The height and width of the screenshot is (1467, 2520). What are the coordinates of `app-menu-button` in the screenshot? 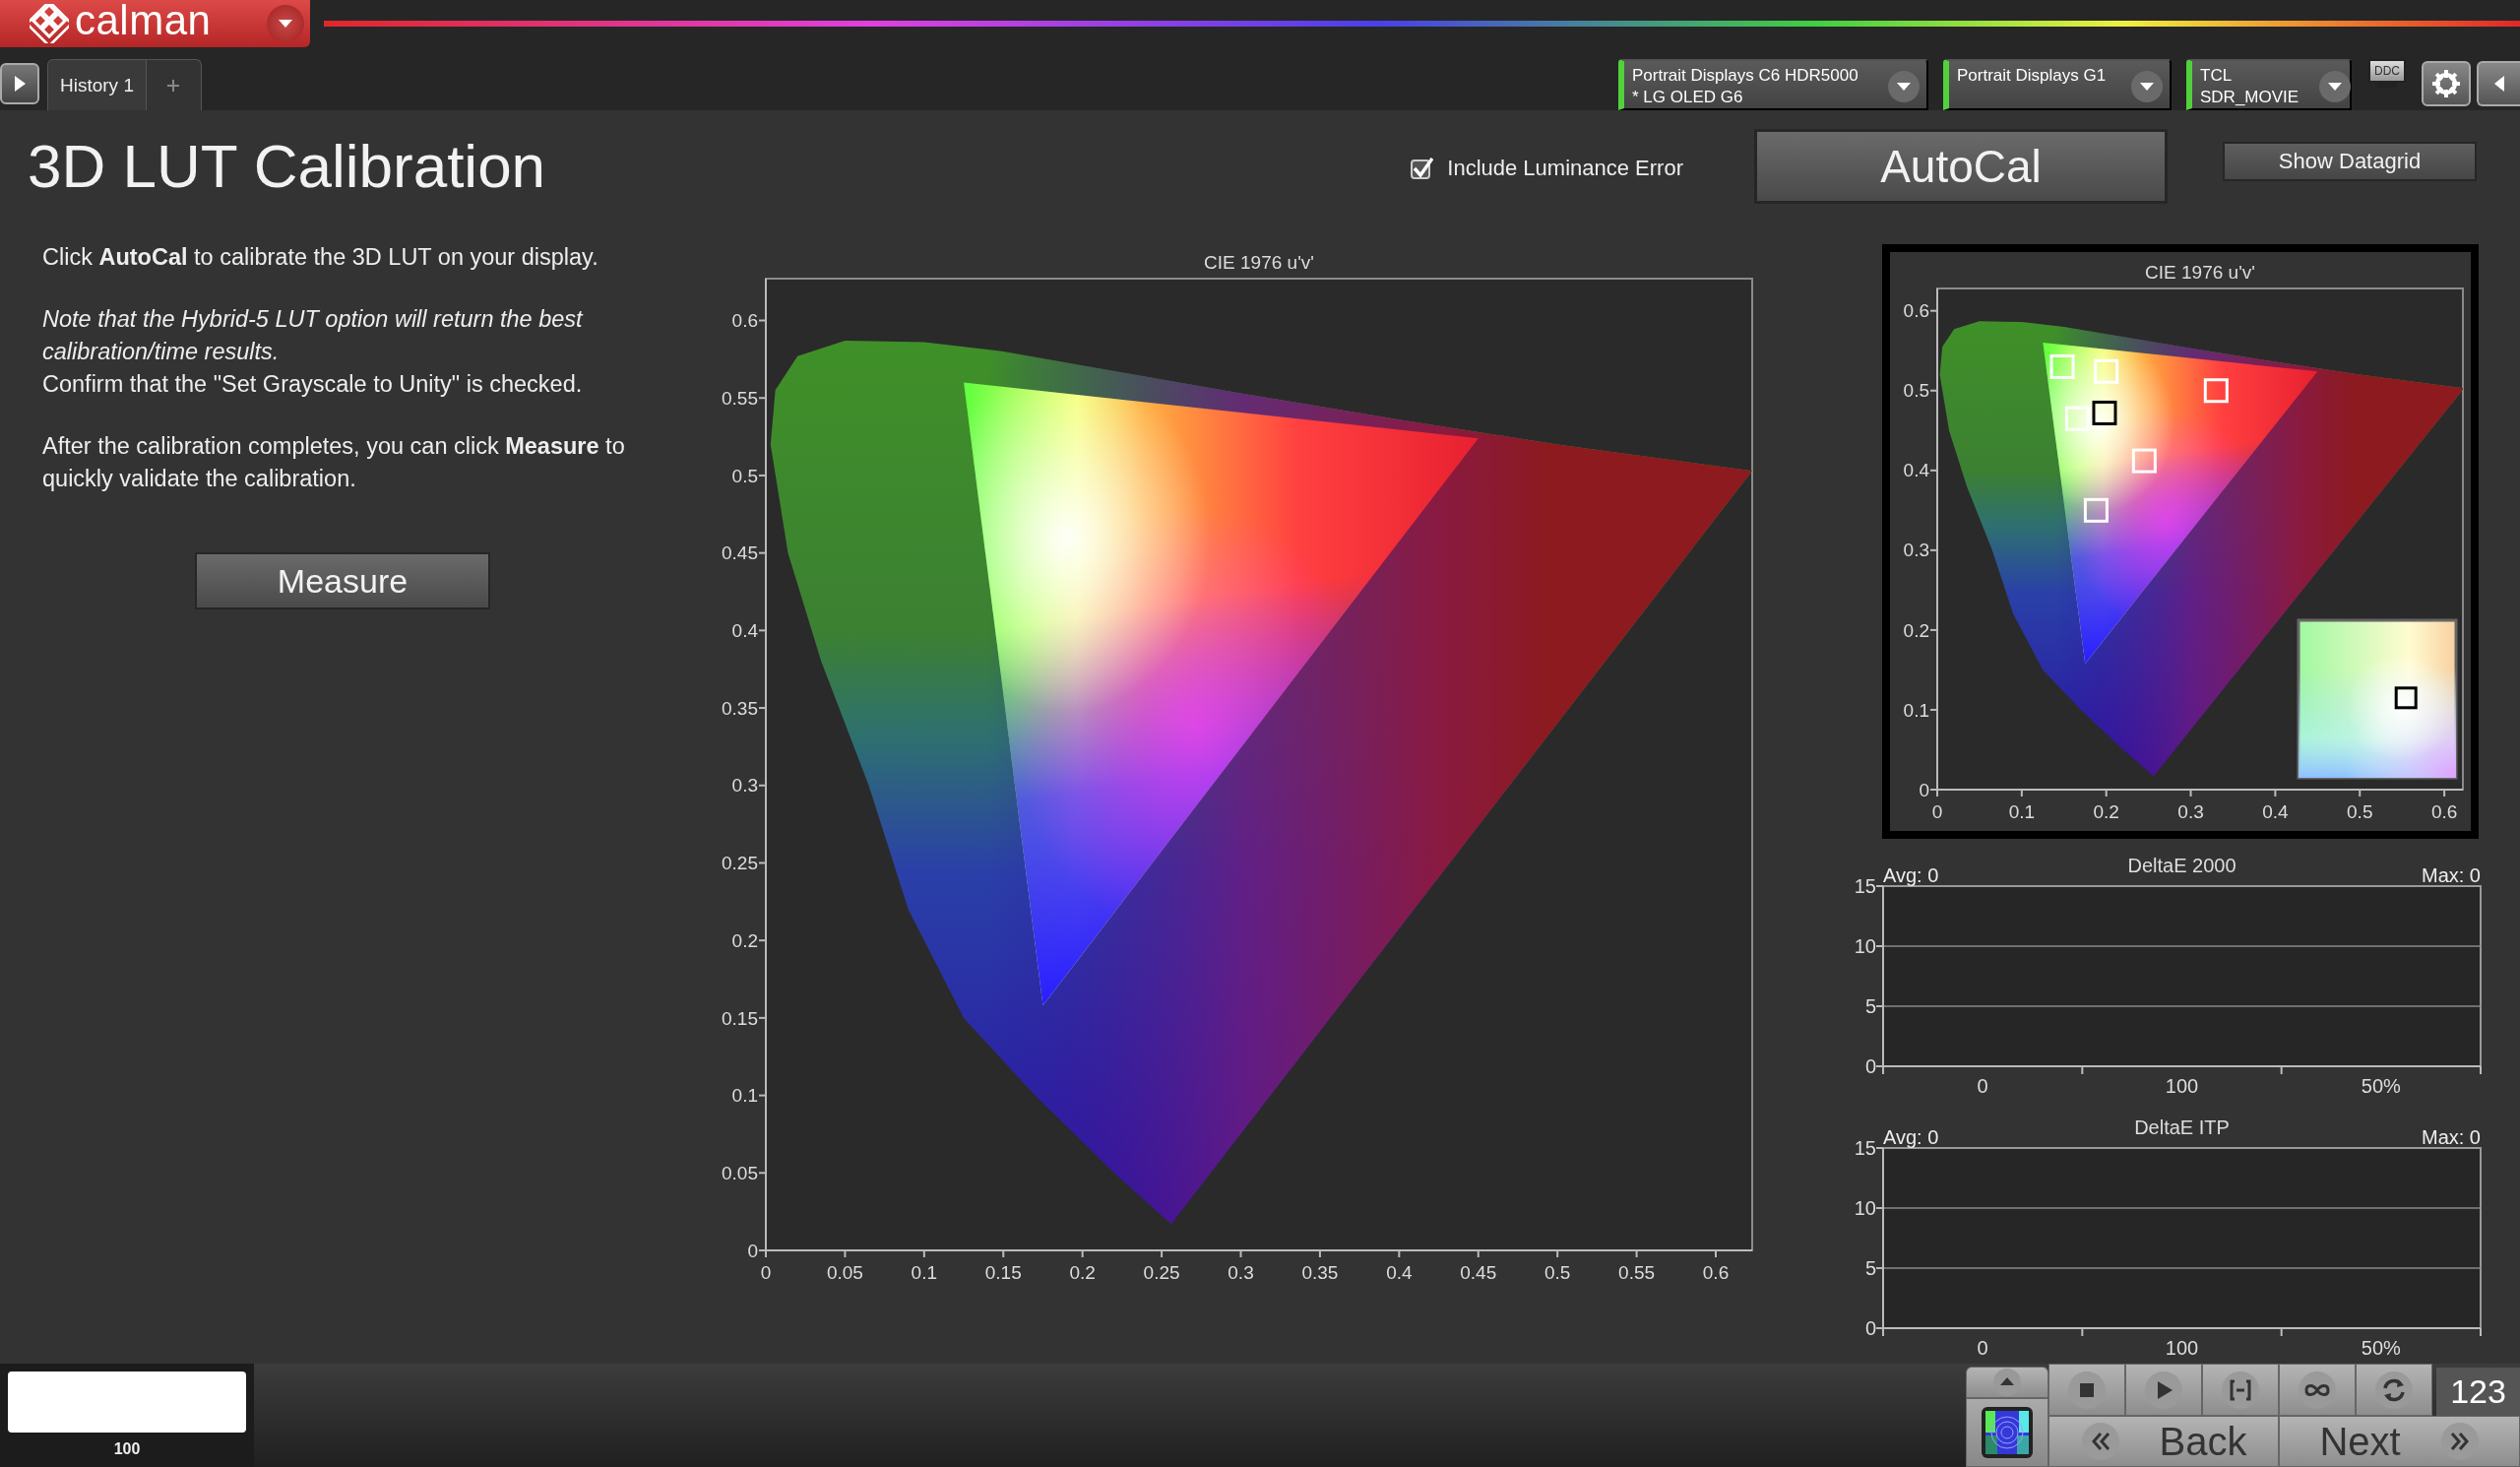 It's located at (285, 23).